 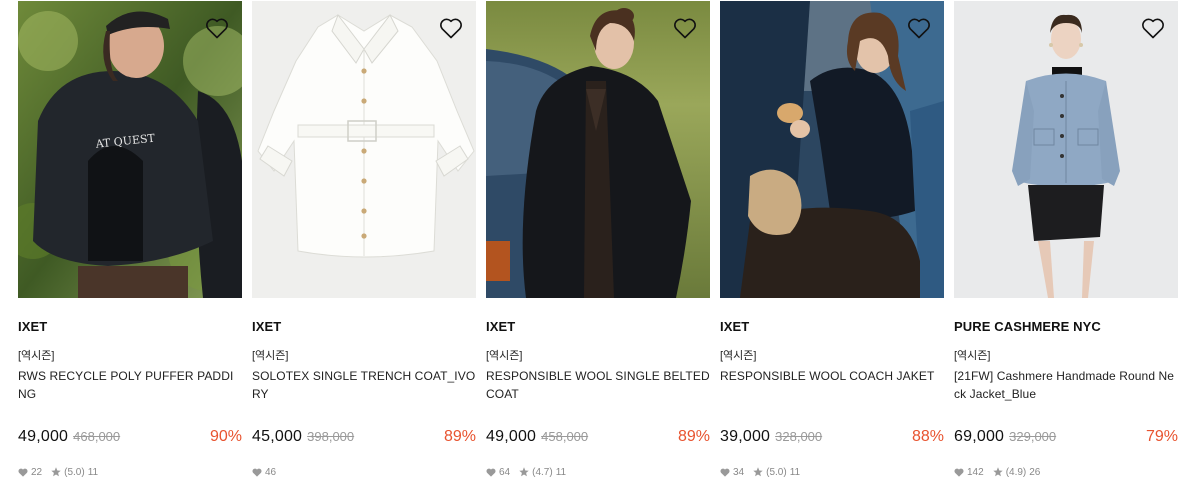 What do you see at coordinates (1033, 436) in the screenshot?
I see `original-price: 329,000` at bounding box center [1033, 436].